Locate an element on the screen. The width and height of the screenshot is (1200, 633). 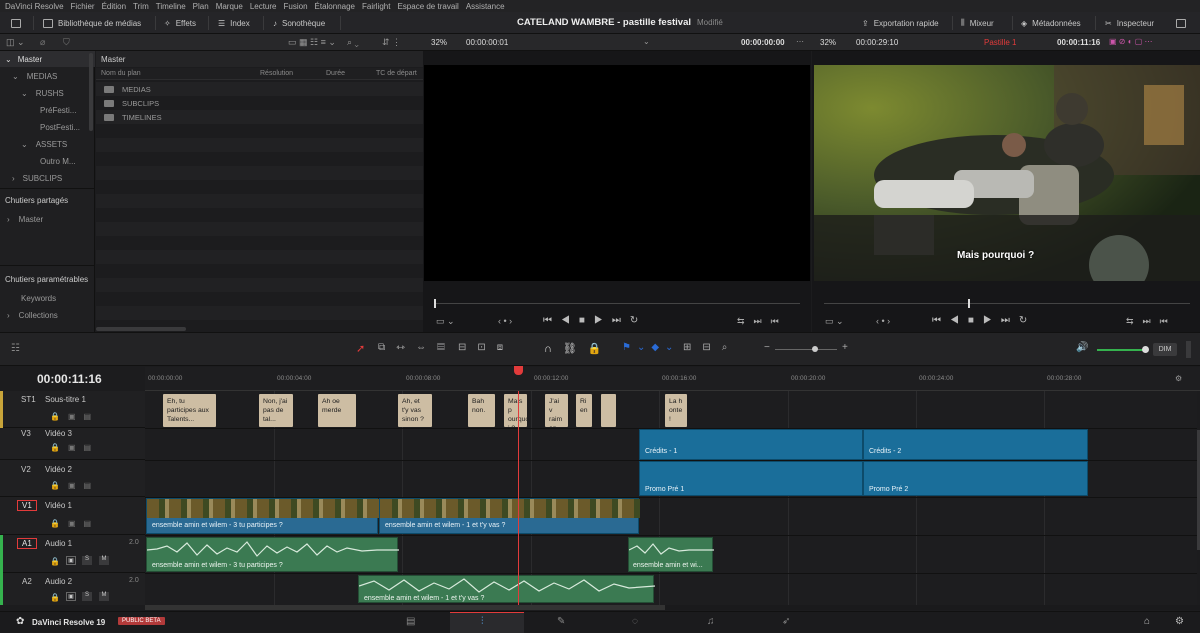
index-button: ☰ Index is located at coordinates (234, 23).